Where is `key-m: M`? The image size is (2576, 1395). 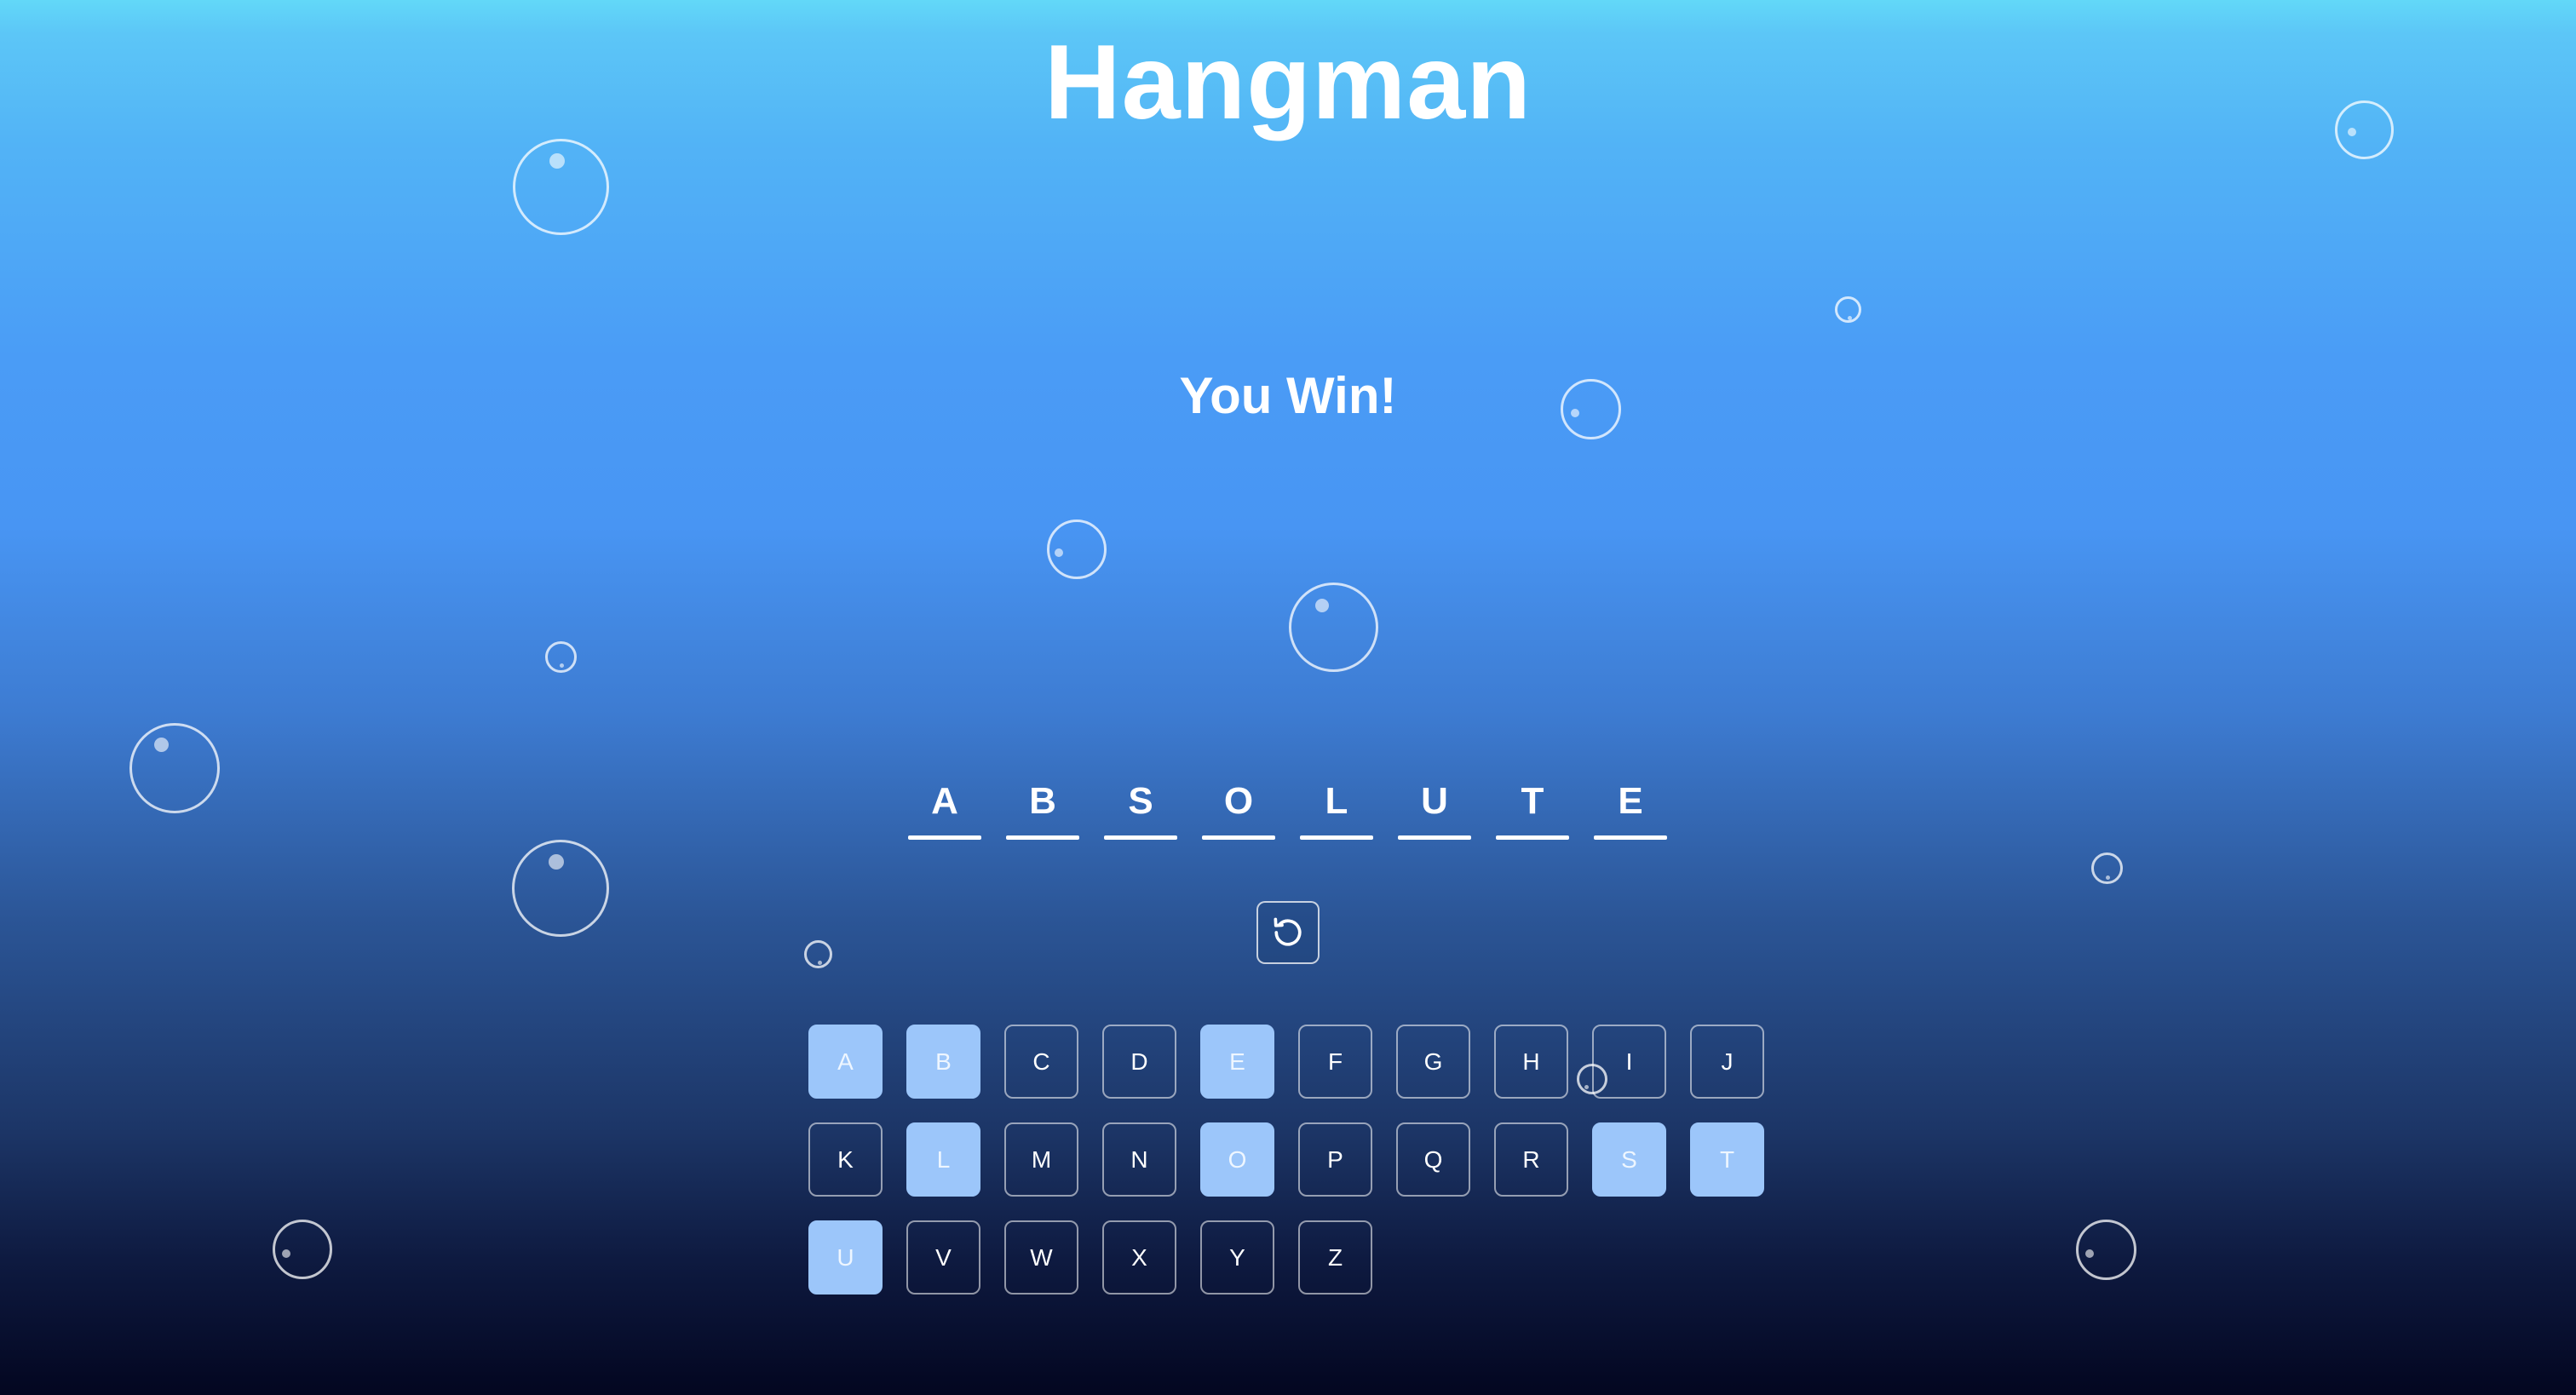
key-m: M is located at coordinates (1041, 1159).